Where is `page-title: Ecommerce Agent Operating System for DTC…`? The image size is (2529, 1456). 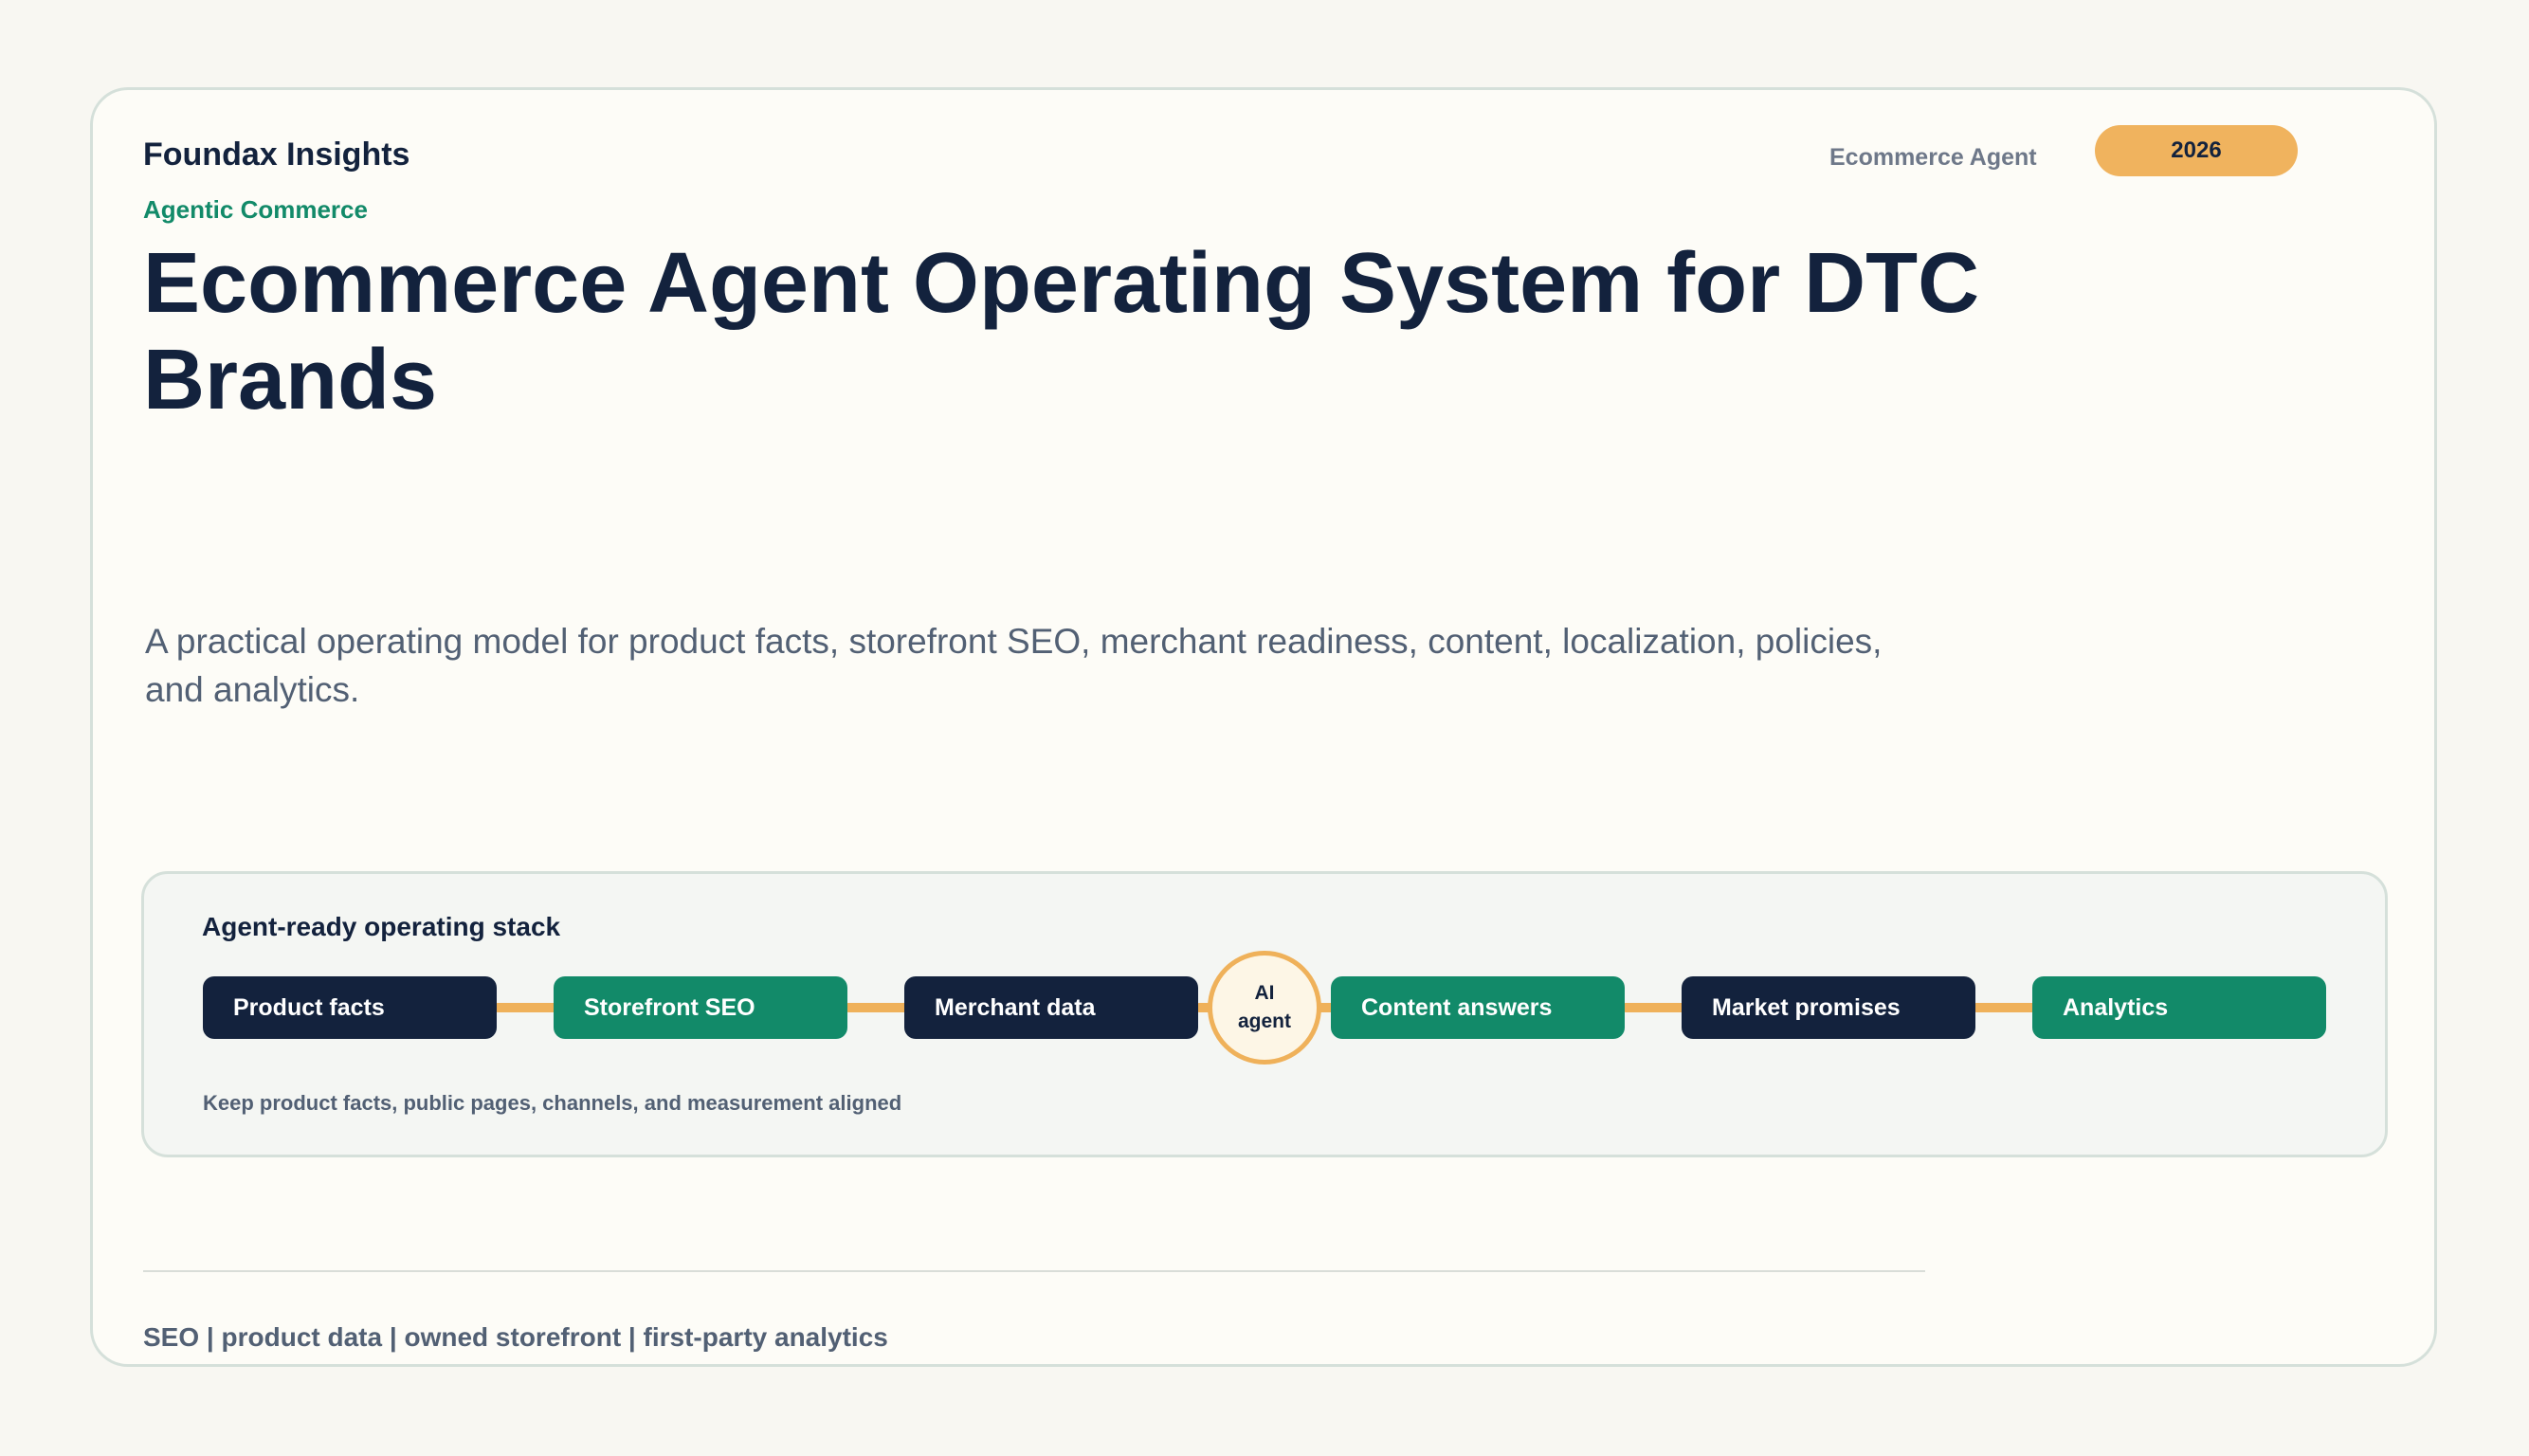
page-title: Ecommerce Agent Operating System for DTC… is located at coordinates (1061, 332).